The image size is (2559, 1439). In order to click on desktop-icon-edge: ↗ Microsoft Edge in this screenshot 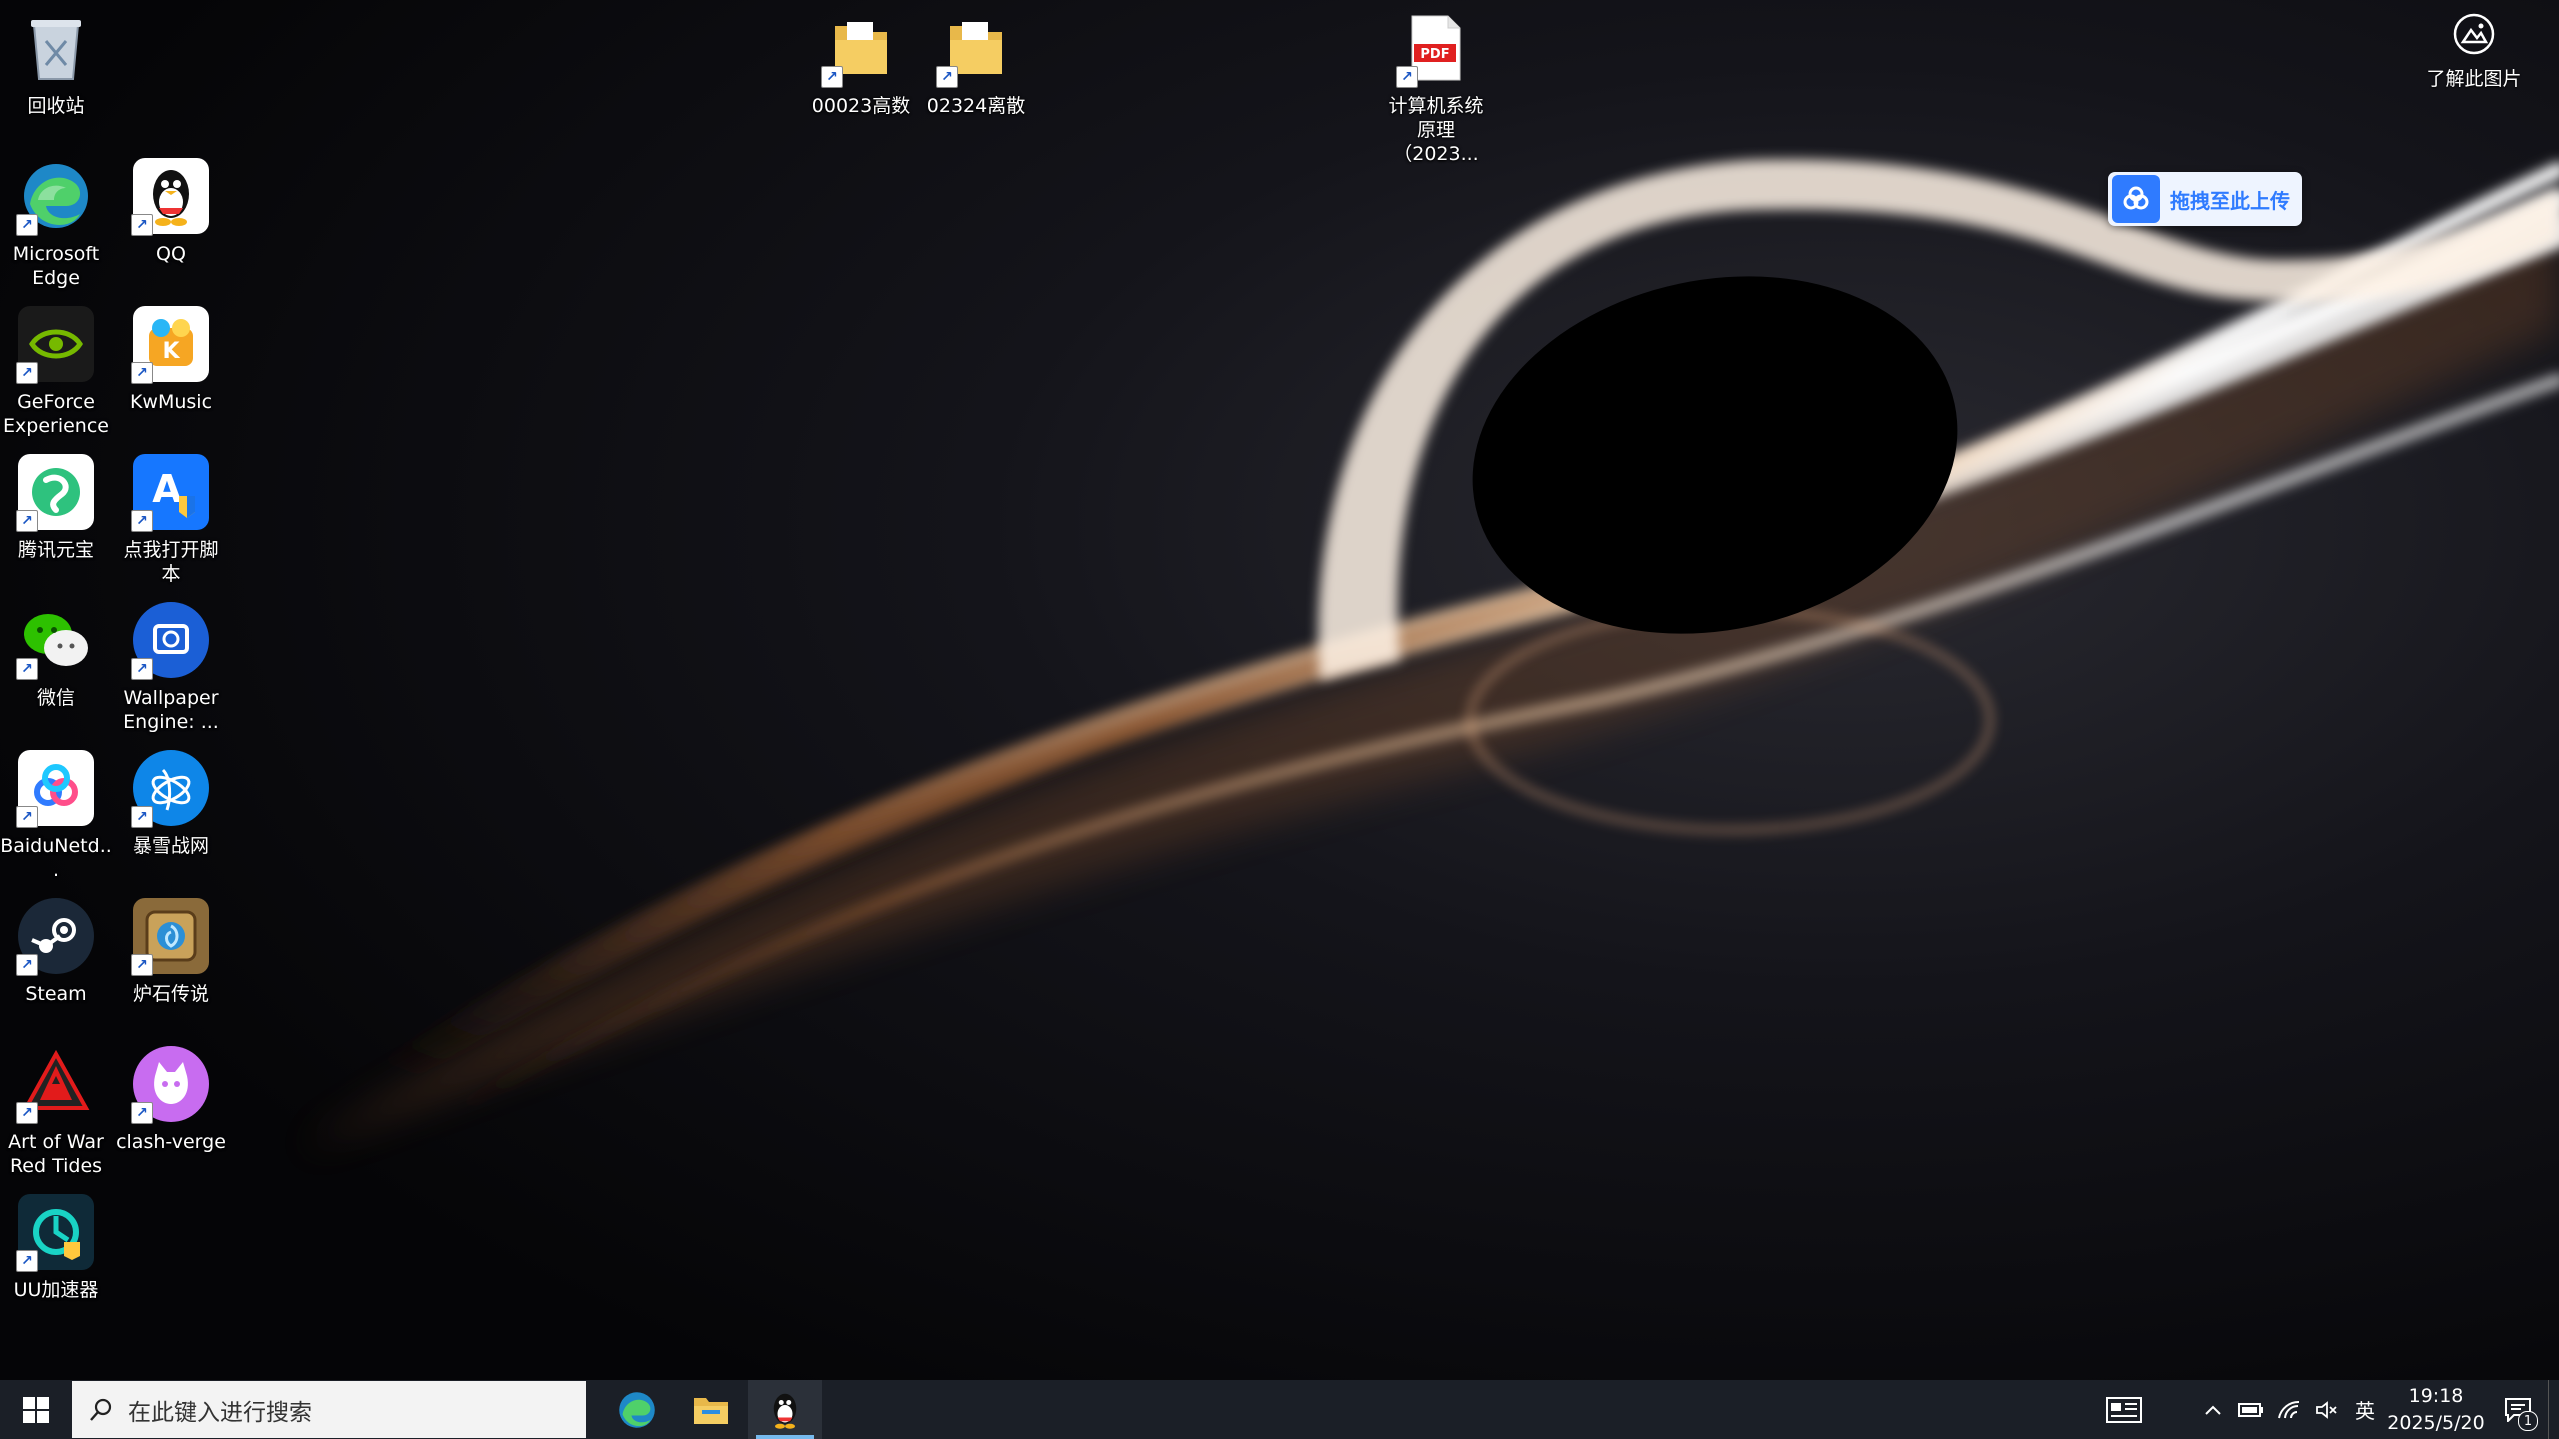, I will do `click(56, 219)`.